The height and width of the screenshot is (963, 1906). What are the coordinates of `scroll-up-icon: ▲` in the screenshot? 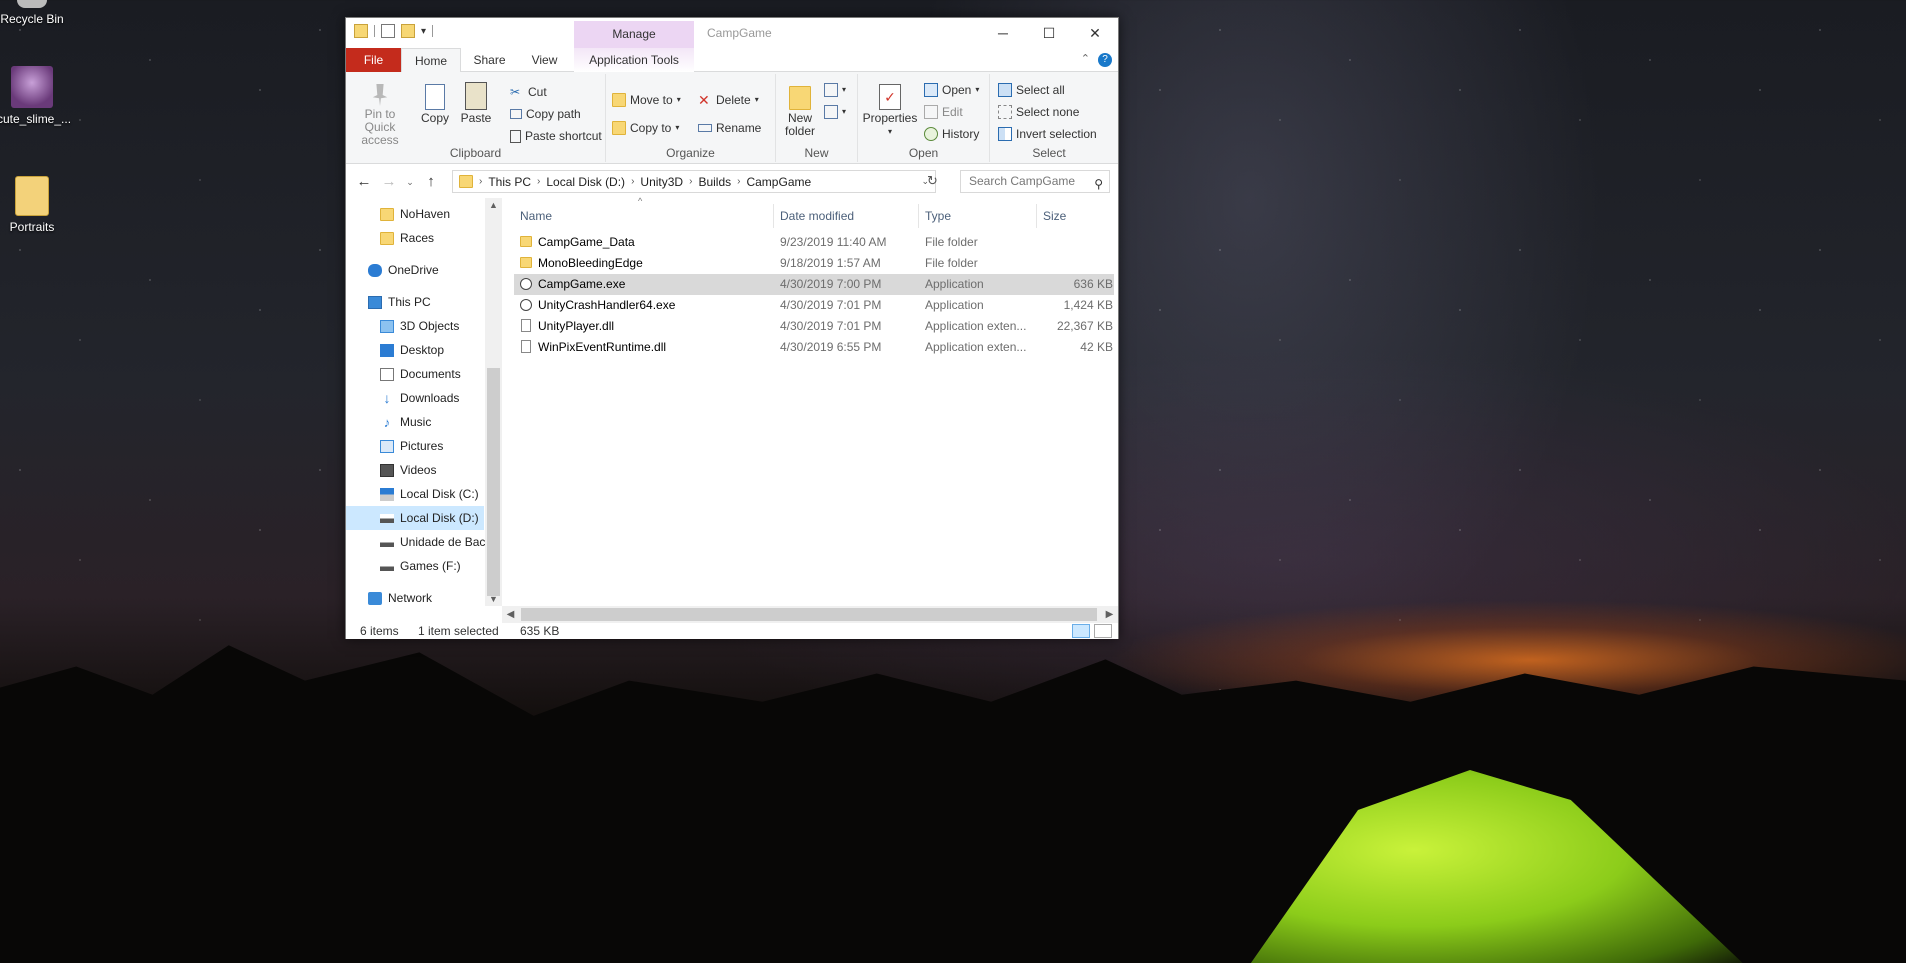 It's located at (493, 205).